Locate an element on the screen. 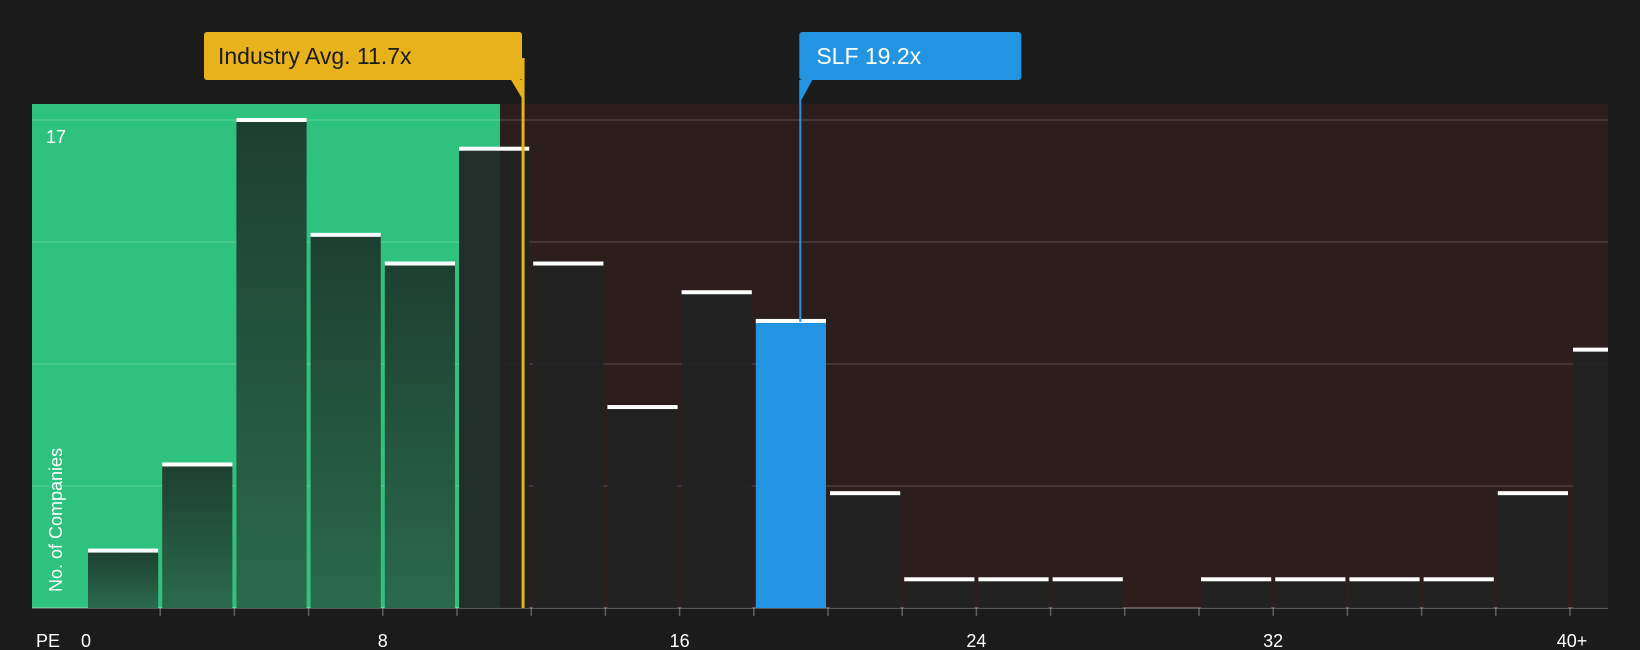 The width and height of the screenshot is (1640, 650). y-max-label: 17 is located at coordinates (56, 137).